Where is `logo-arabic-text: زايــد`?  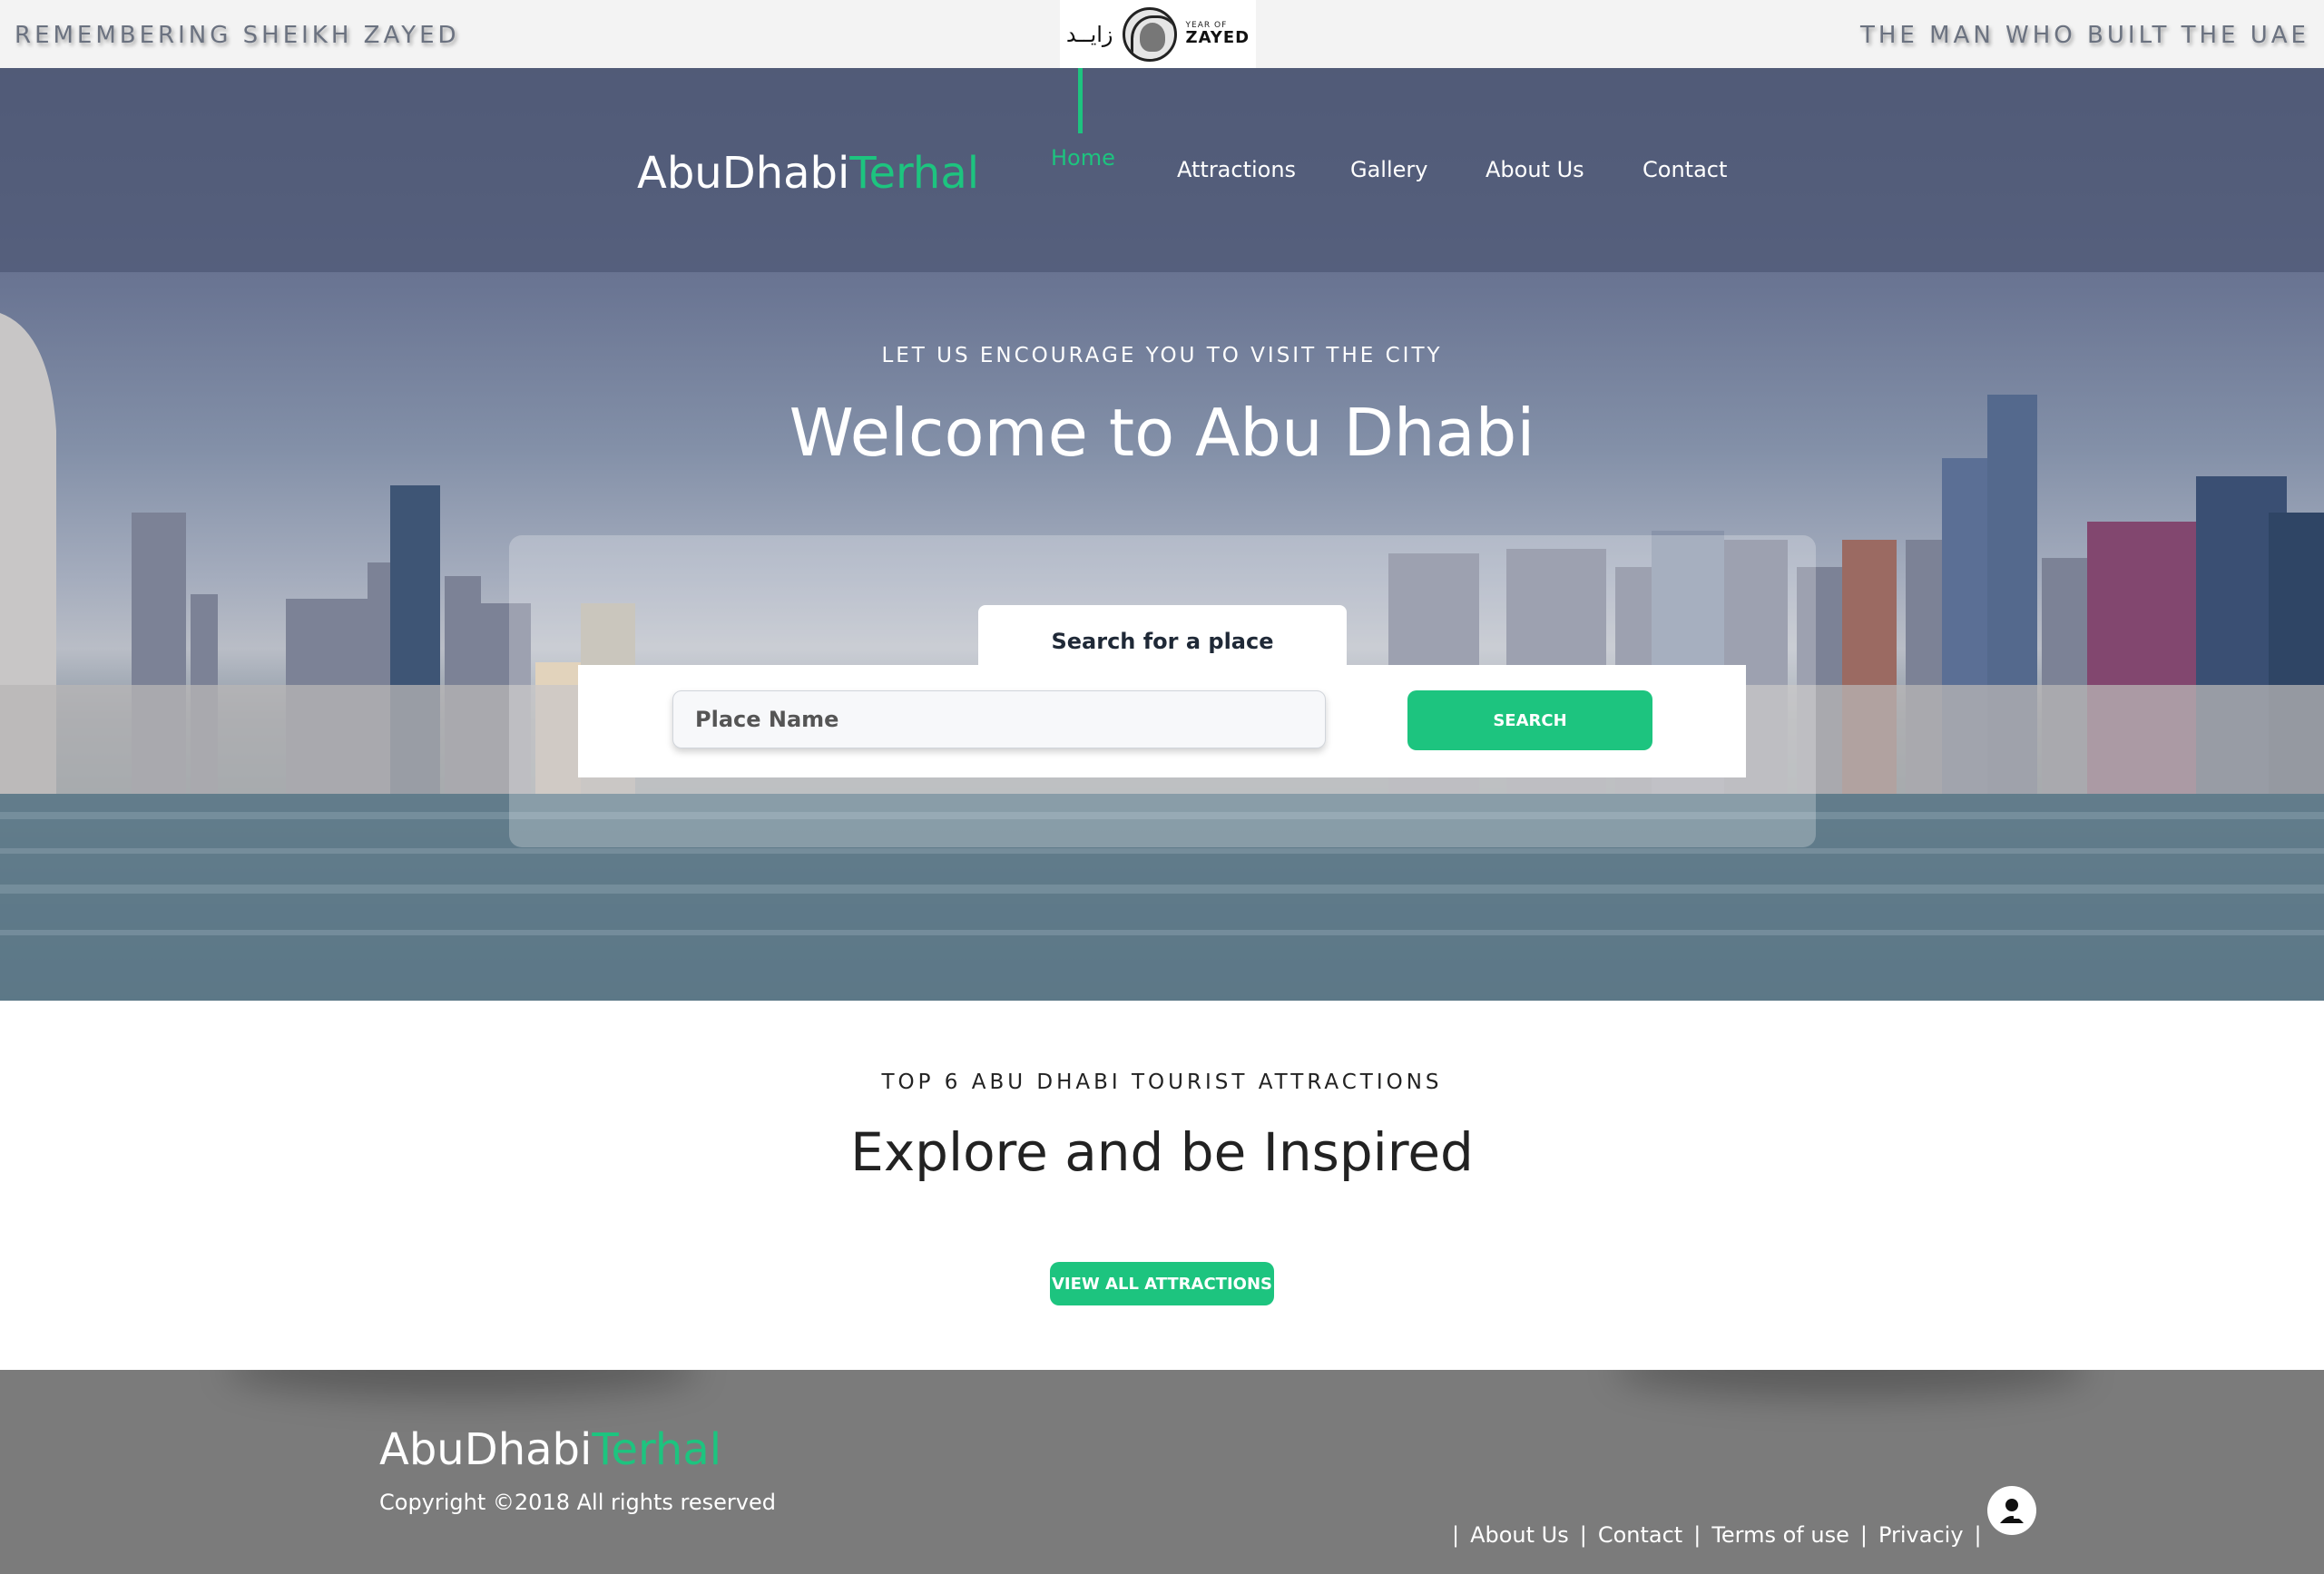 logo-arabic-text: زايــد is located at coordinates (1089, 34).